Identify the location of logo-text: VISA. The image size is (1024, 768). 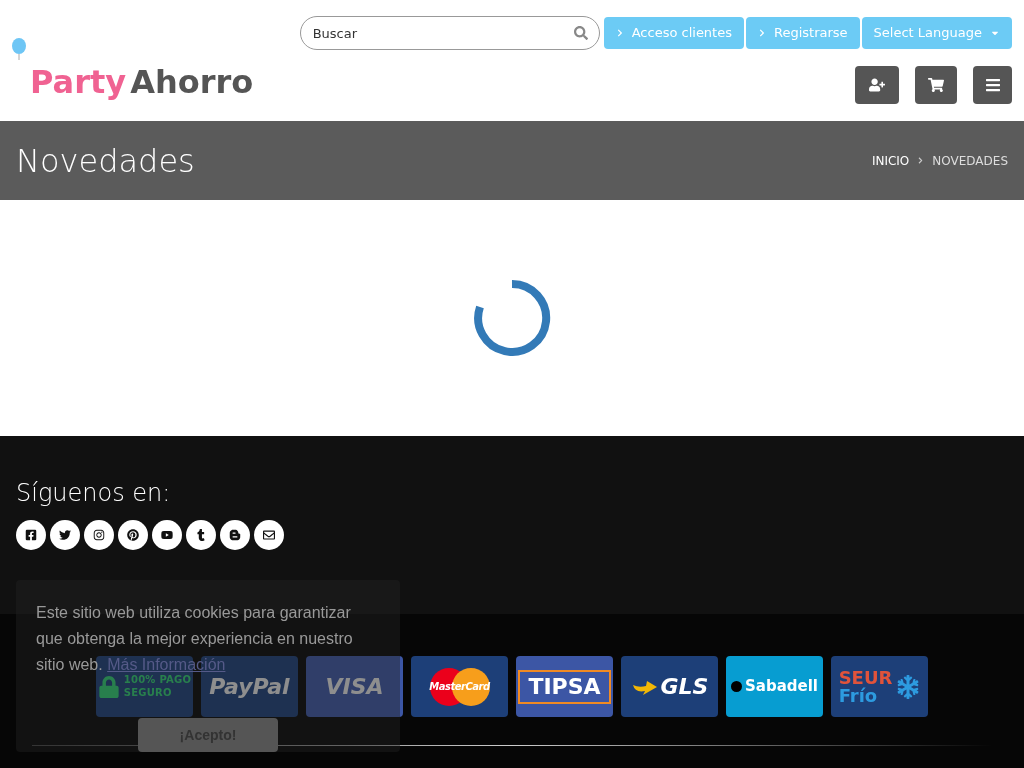
(354, 686).